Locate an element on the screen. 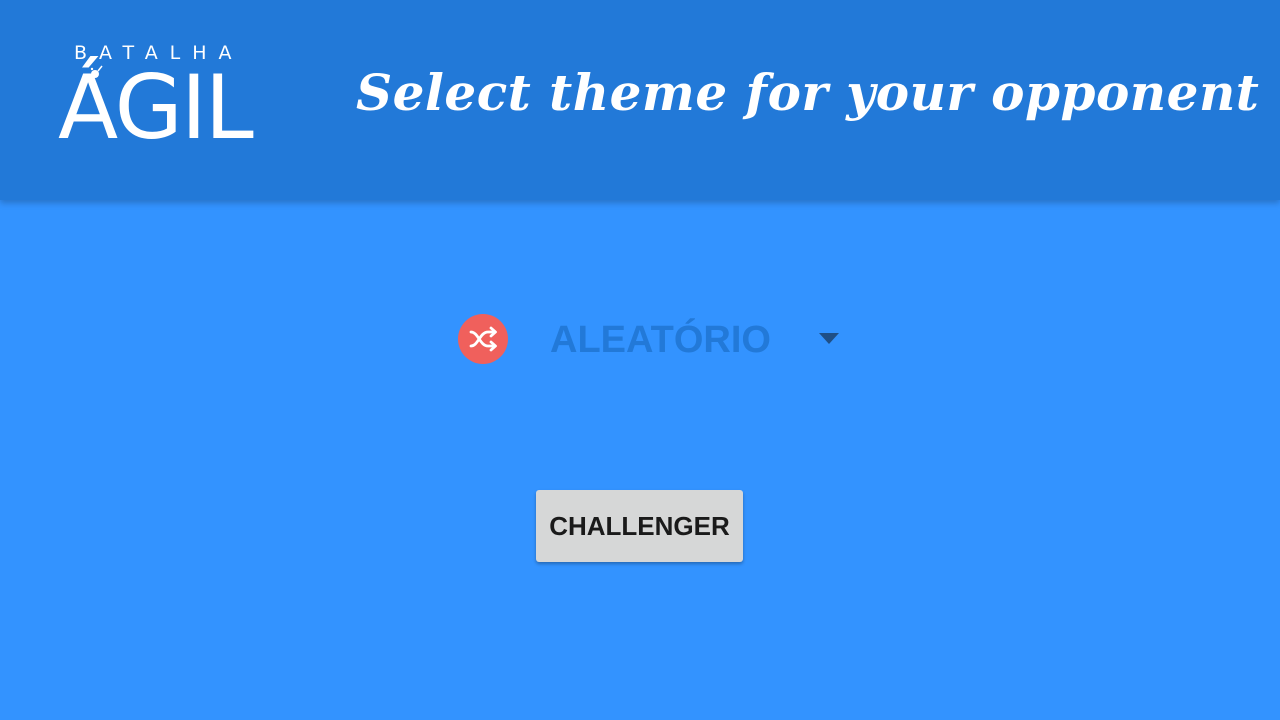 Image resolution: width=1280 pixels, height=720 pixels. shuffle-icon is located at coordinates (483, 339).